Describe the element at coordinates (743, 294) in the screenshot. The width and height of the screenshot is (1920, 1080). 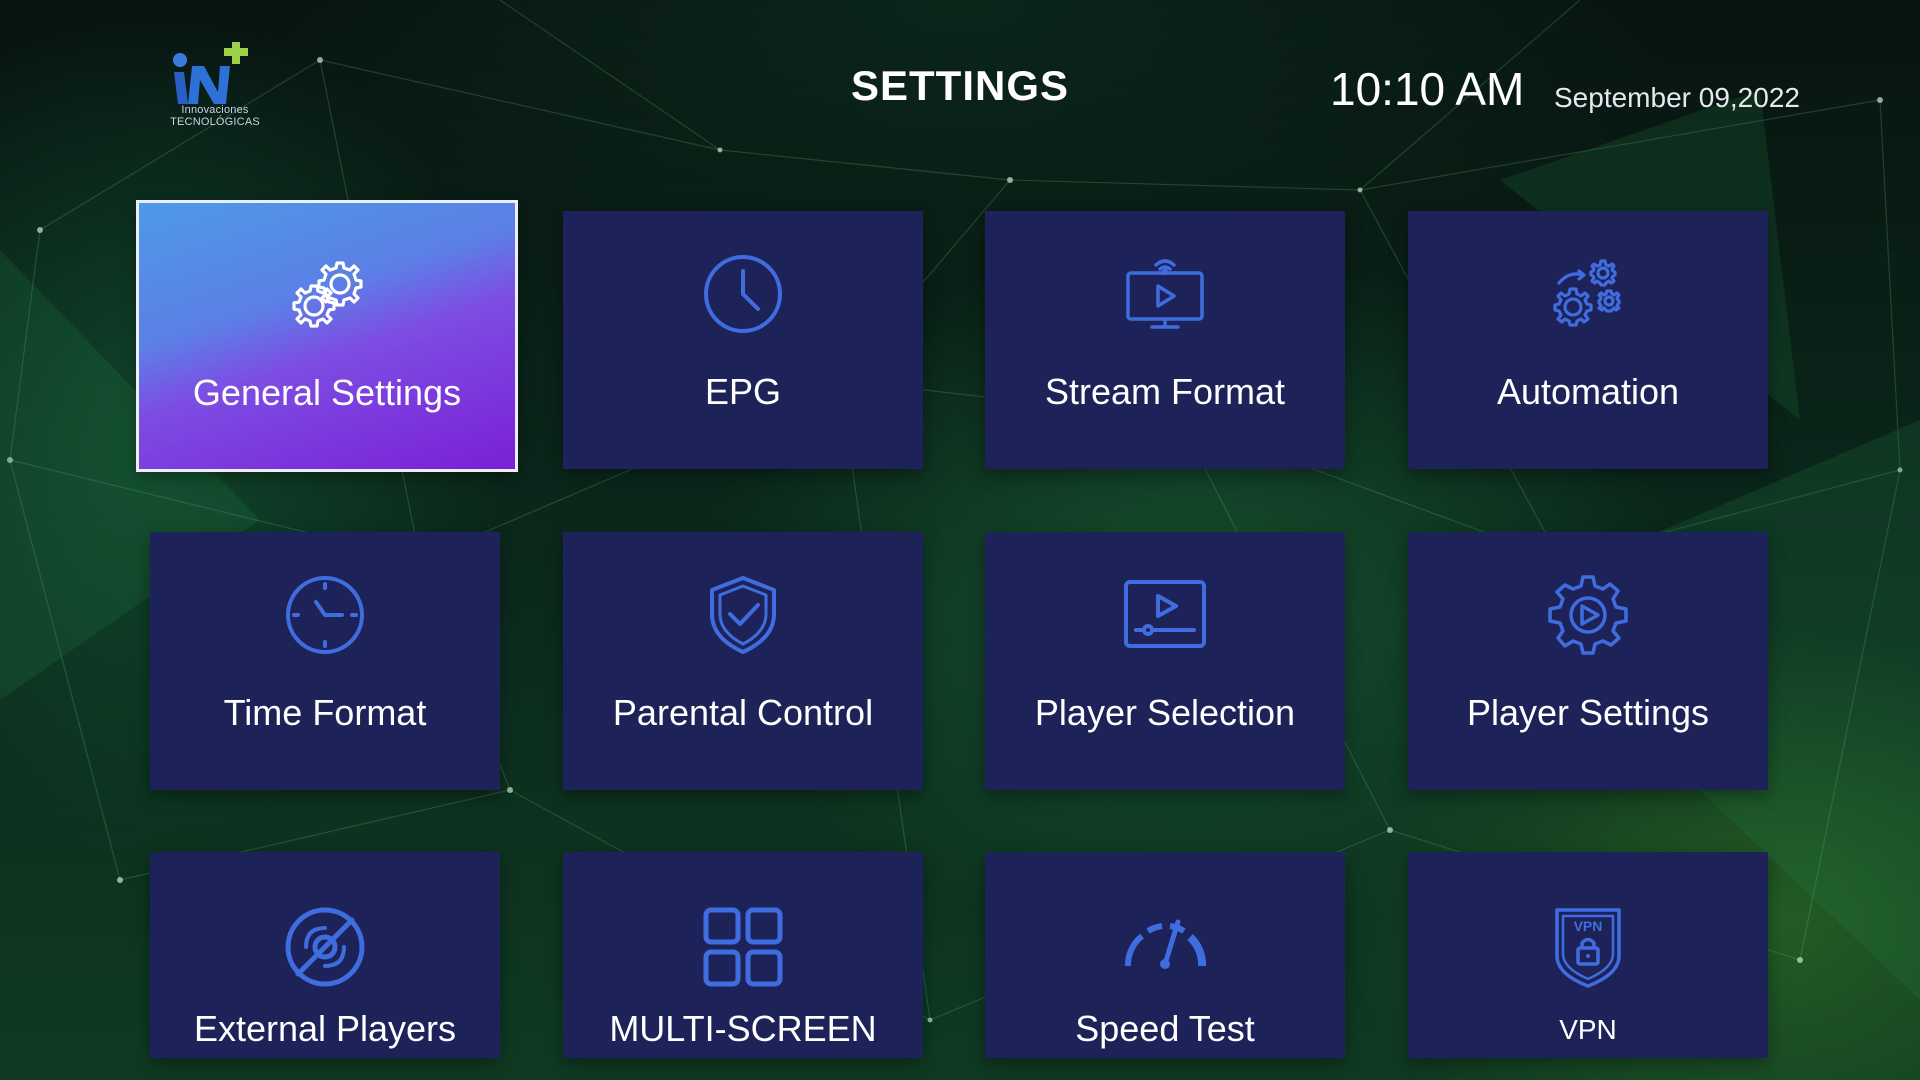
I see `clock-icon` at that location.